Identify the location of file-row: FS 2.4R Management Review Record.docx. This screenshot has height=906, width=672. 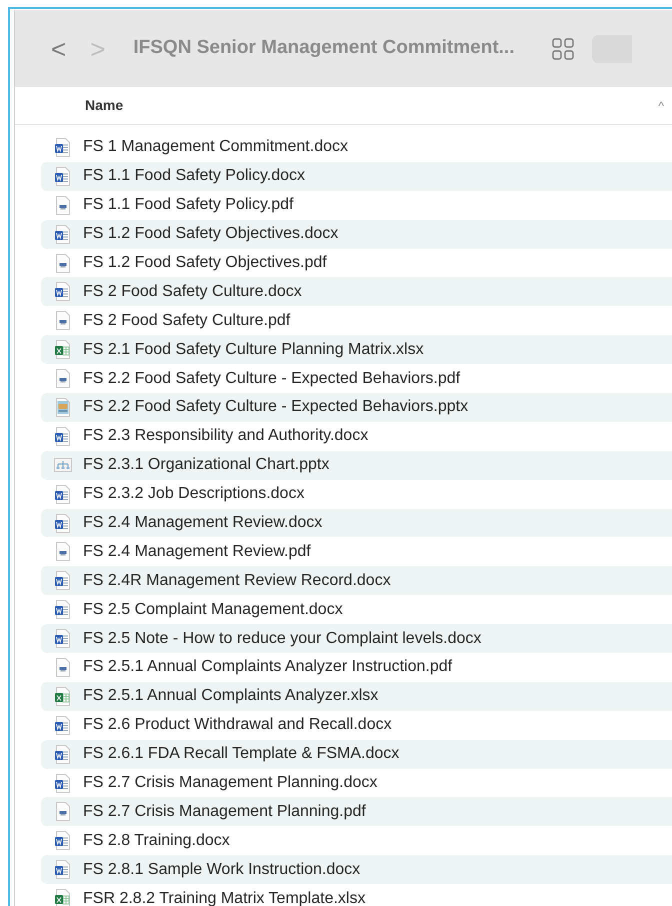
(356, 581).